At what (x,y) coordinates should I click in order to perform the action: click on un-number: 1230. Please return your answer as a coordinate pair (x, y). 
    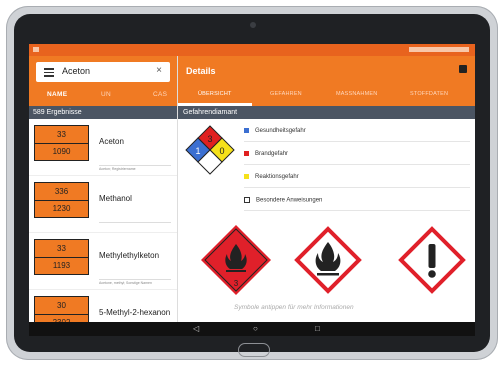
    Looking at the image, I should click on (61, 208).